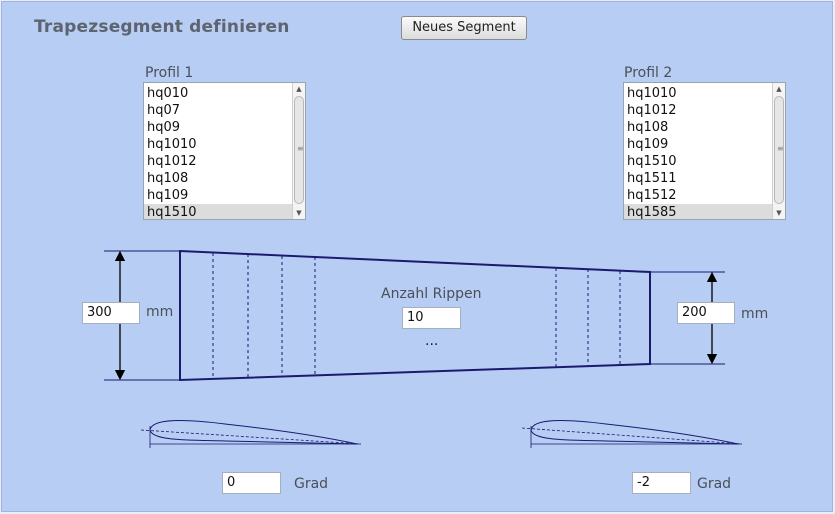  What do you see at coordinates (160, 312) in the screenshot?
I see `left-chord-unit: mm` at bounding box center [160, 312].